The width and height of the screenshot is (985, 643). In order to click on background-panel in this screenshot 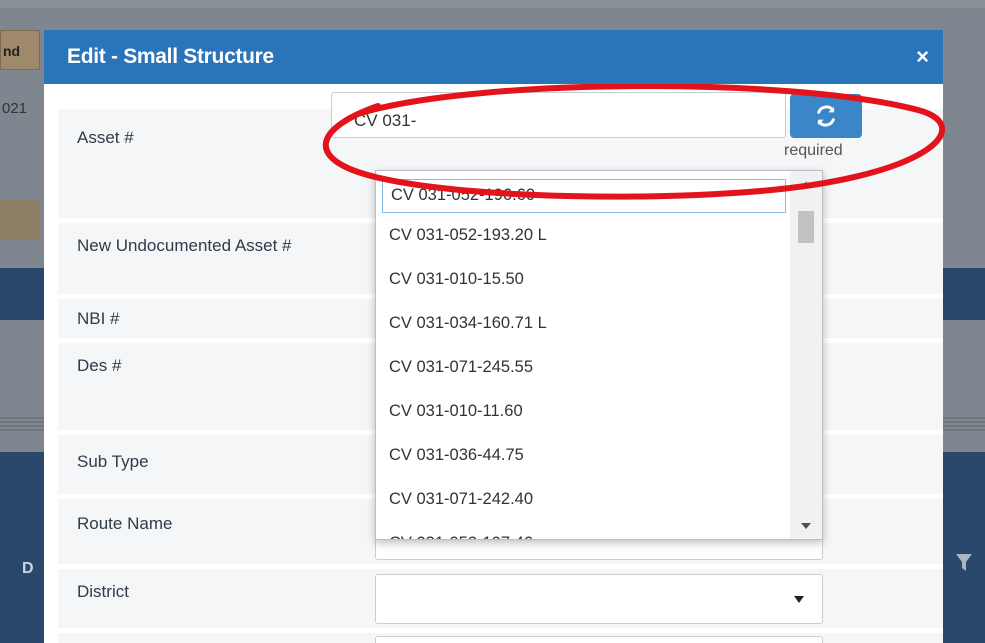, I will do `click(20, 220)`.